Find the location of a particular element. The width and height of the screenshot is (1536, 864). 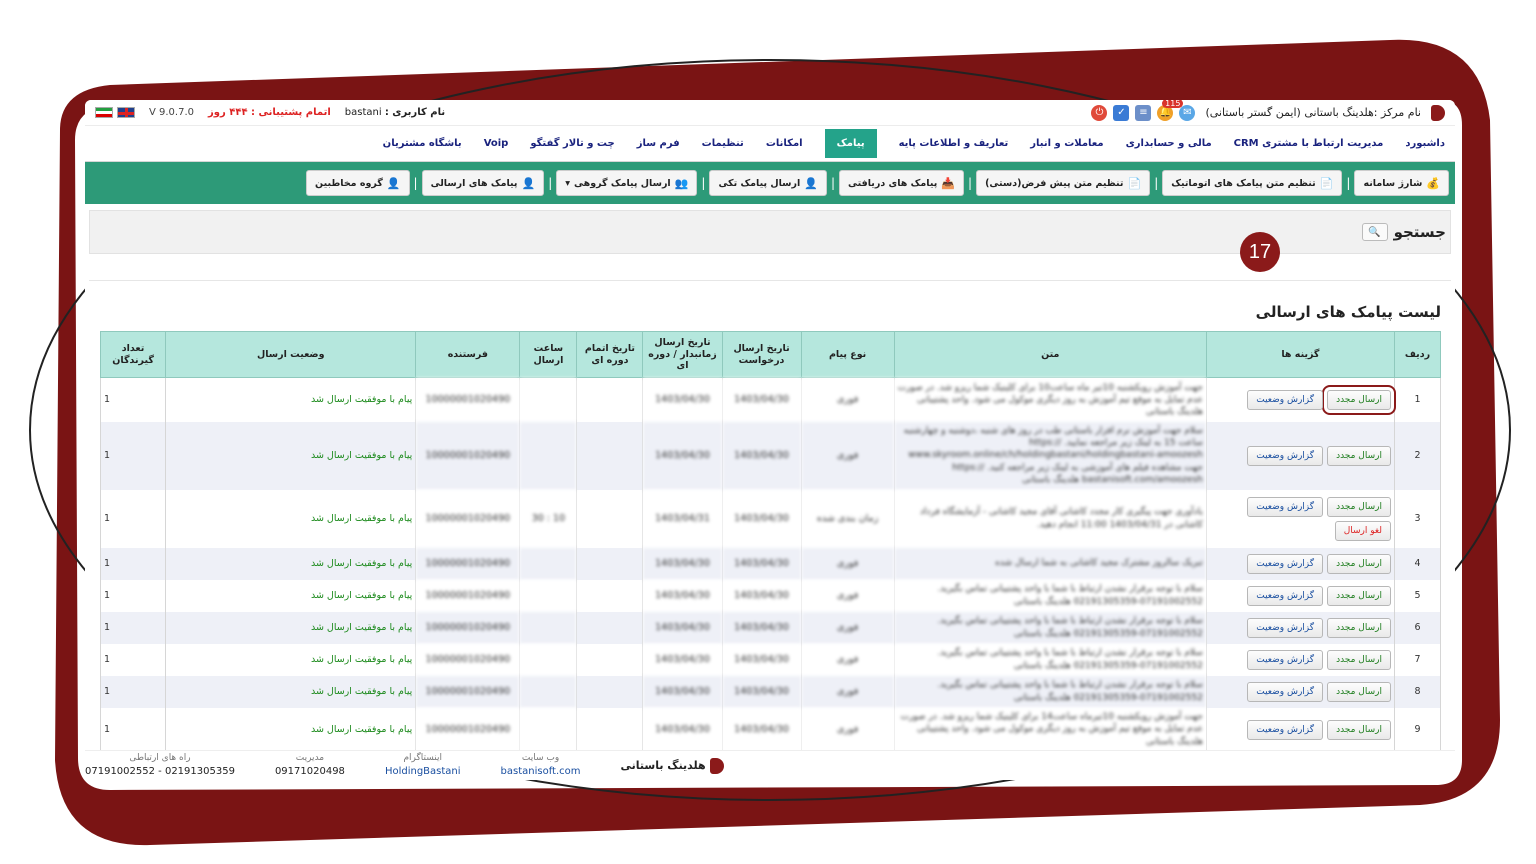

row-number: 1 is located at coordinates (1417, 399).